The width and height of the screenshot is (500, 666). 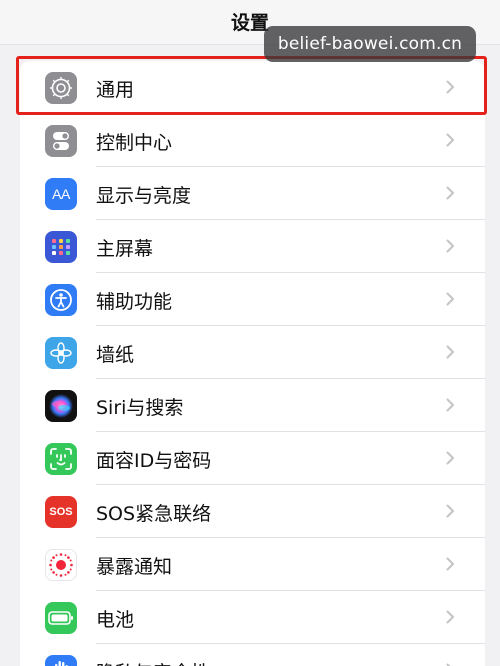 I want to click on flower-icon, so click(x=61, y=353).